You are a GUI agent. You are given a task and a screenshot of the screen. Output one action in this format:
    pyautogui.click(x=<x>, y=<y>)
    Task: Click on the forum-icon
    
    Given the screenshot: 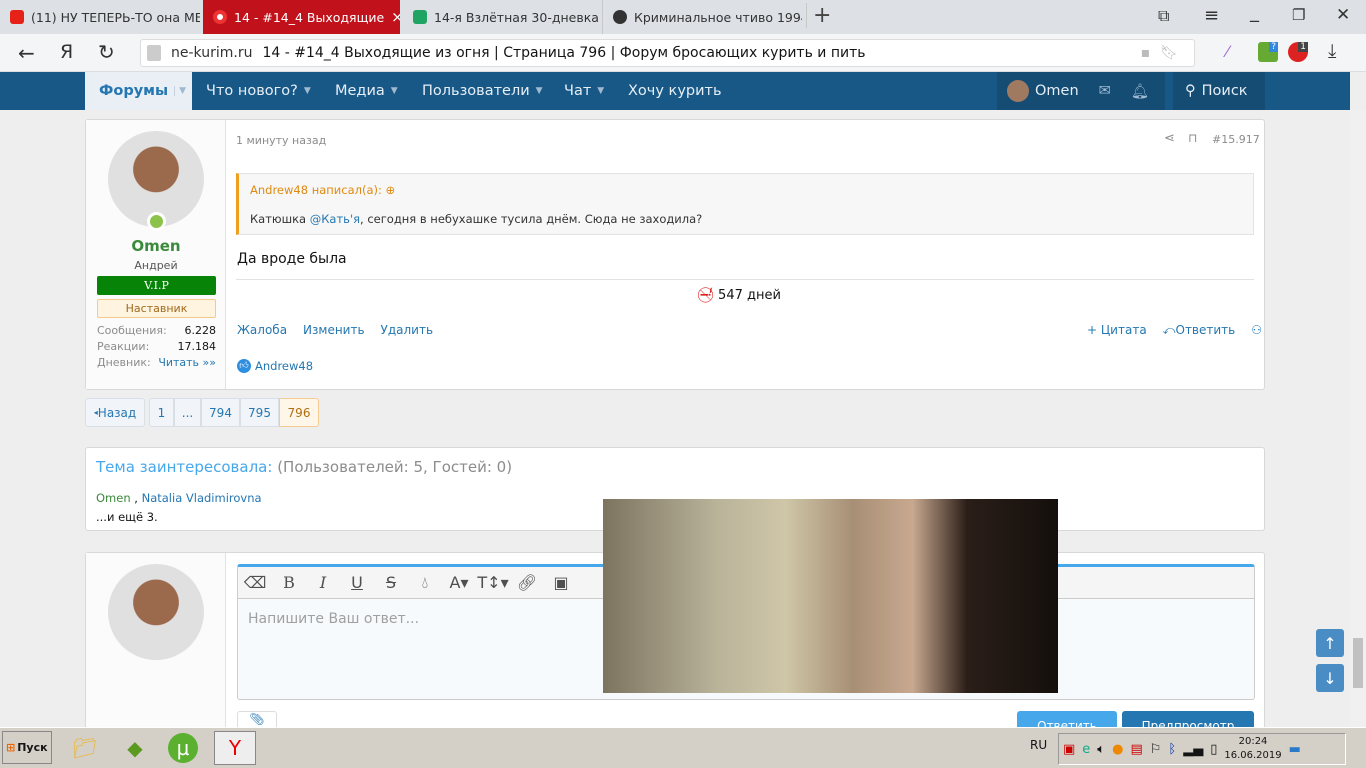 What is the action you would take?
    pyautogui.click(x=220, y=17)
    